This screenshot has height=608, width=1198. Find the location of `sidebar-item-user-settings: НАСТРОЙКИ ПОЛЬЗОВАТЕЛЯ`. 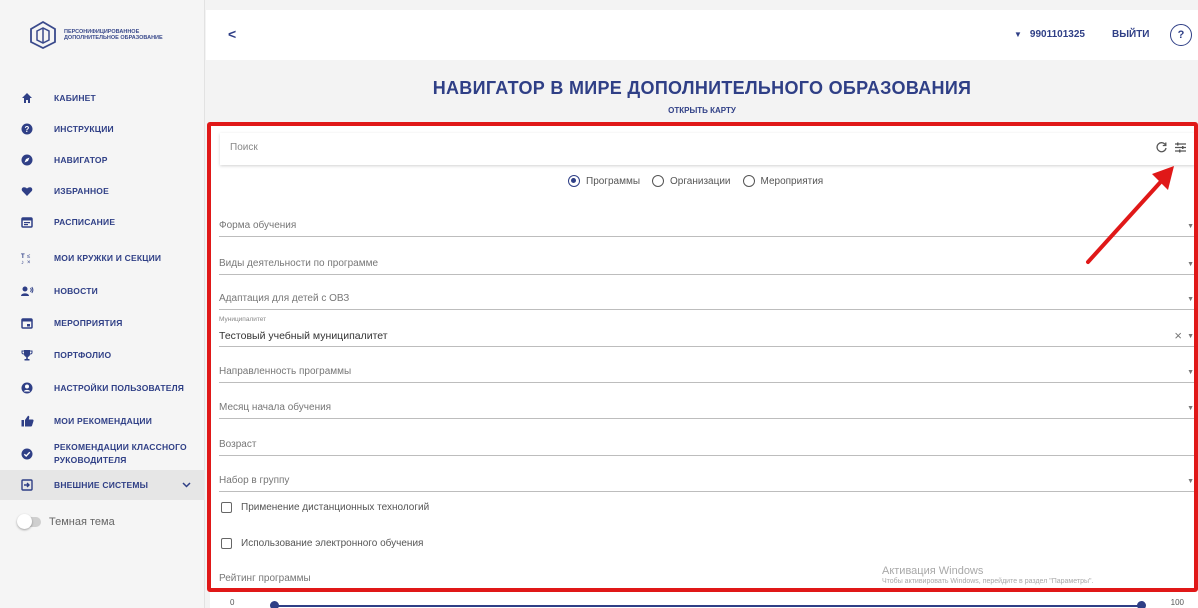

sidebar-item-user-settings: НАСТРОЙКИ ПОЛЬЗОВАТЕЛЯ is located at coordinates (102, 388).